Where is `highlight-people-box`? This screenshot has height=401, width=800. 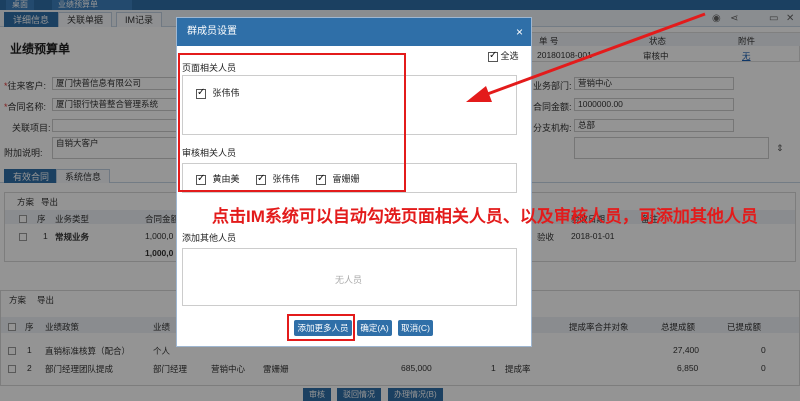 highlight-people-box is located at coordinates (292, 122).